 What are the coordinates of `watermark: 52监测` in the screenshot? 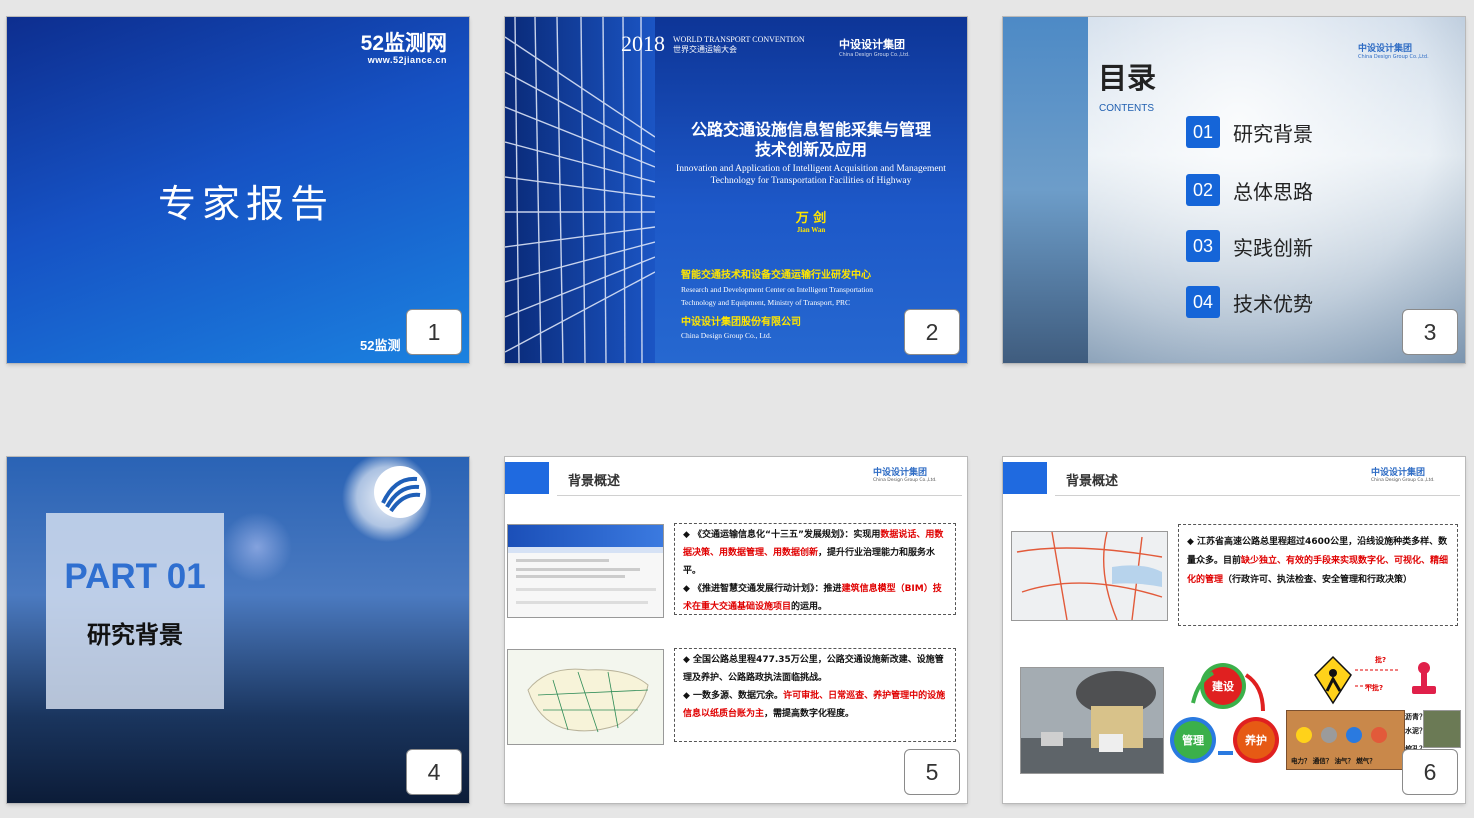 It's located at (380, 345).